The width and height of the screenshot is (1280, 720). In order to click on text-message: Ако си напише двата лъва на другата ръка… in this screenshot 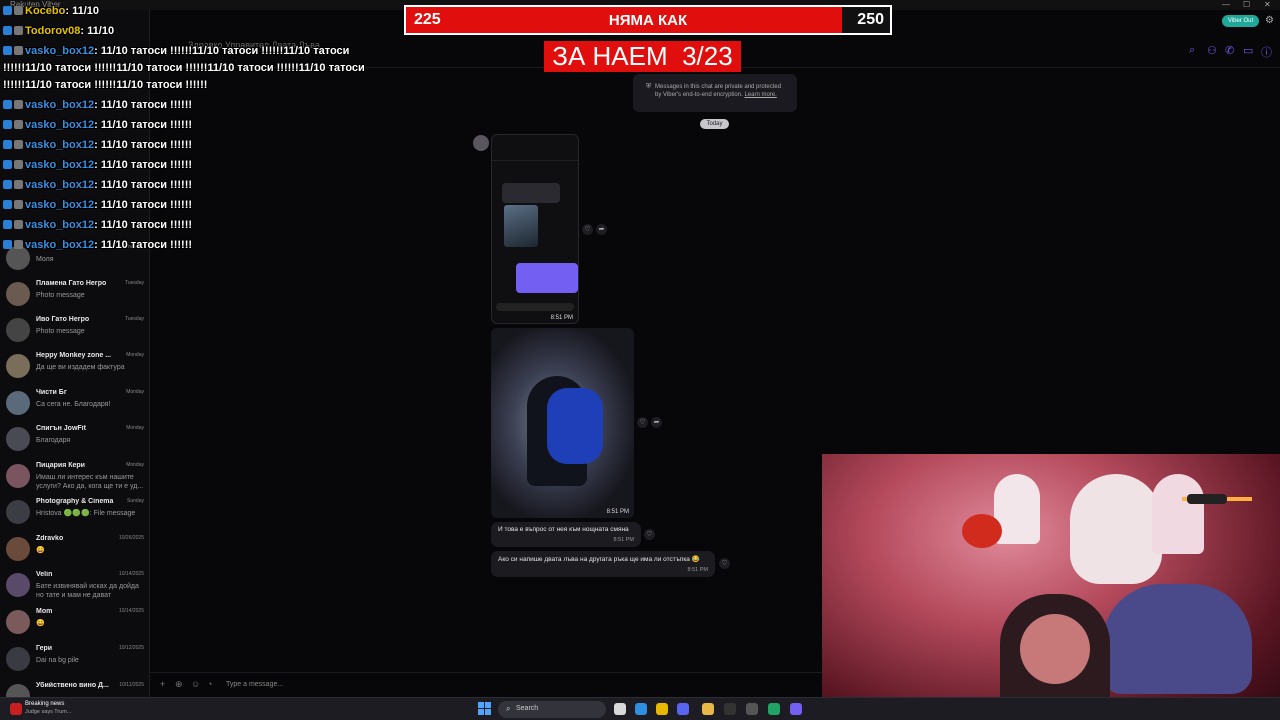, I will do `click(603, 564)`.